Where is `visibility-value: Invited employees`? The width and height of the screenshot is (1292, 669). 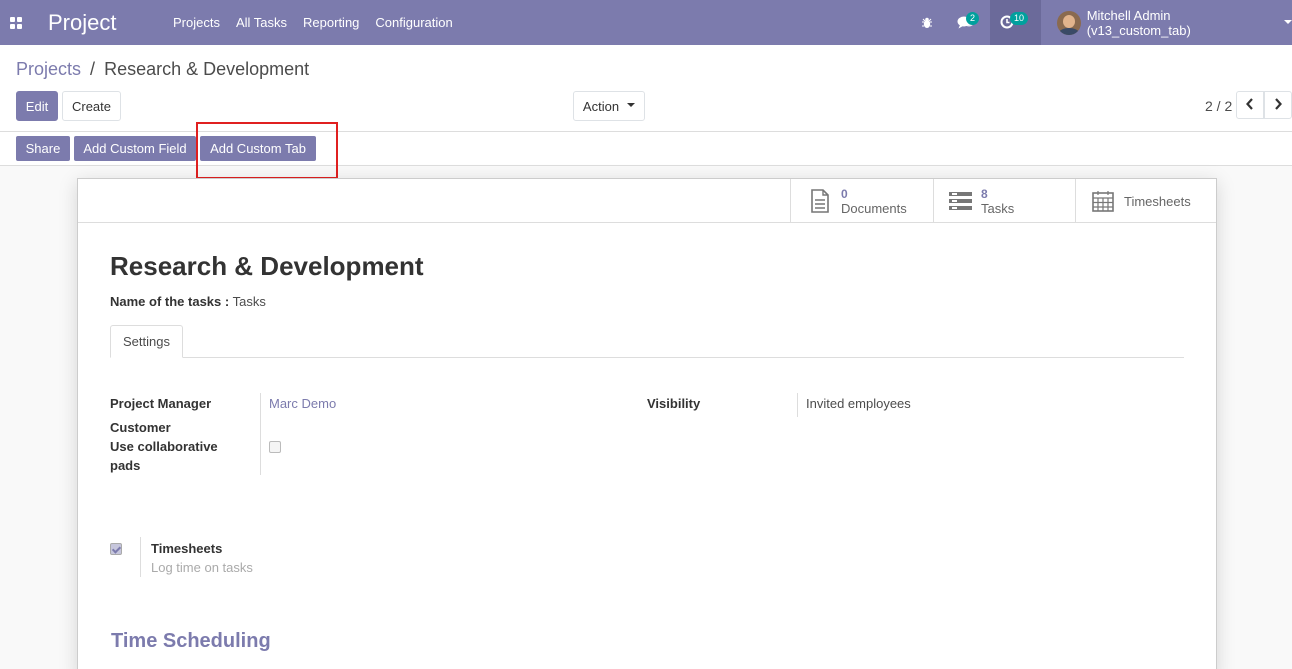 visibility-value: Invited employees is located at coordinates (858, 403).